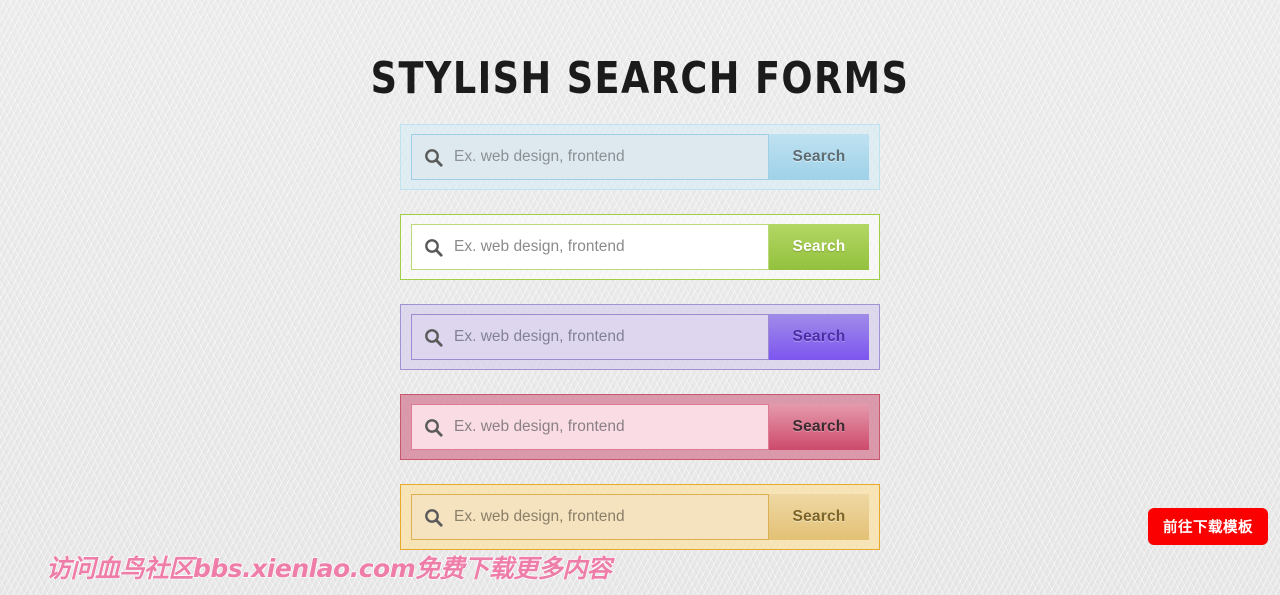  What do you see at coordinates (328, 568) in the screenshot?
I see `watermark-text: 访问血鸟社区bbs.xienlao.com免费下载更多内容` at bounding box center [328, 568].